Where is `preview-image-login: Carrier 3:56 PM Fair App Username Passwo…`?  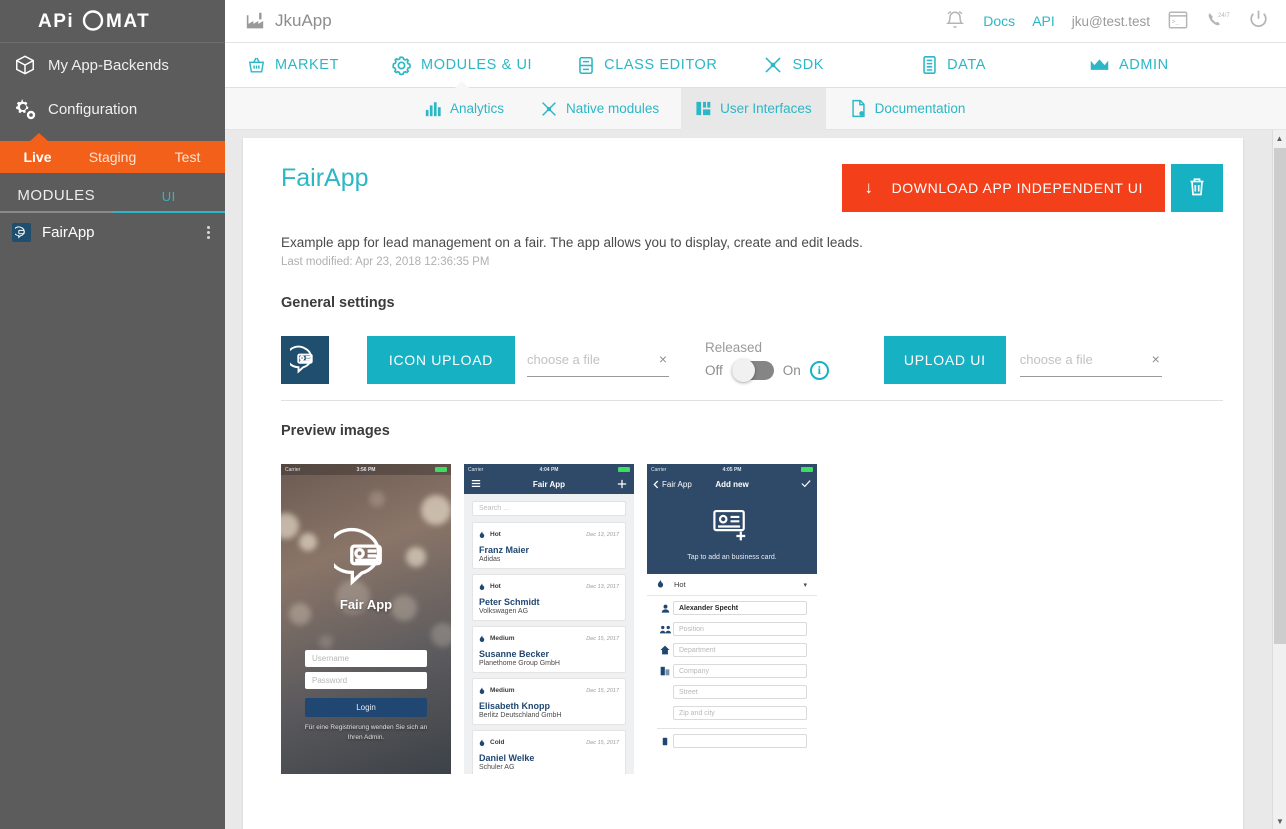
preview-image-login: Carrier 3:56 PM Fair App Username Passwo… is located at coordinates (366, 619).